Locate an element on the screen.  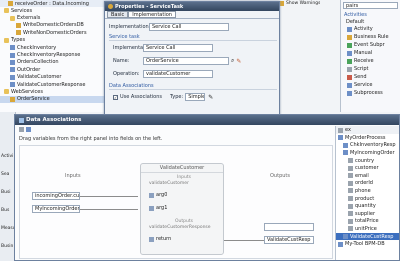
search-icon: ⌕ is located at coordinates (232, 61).